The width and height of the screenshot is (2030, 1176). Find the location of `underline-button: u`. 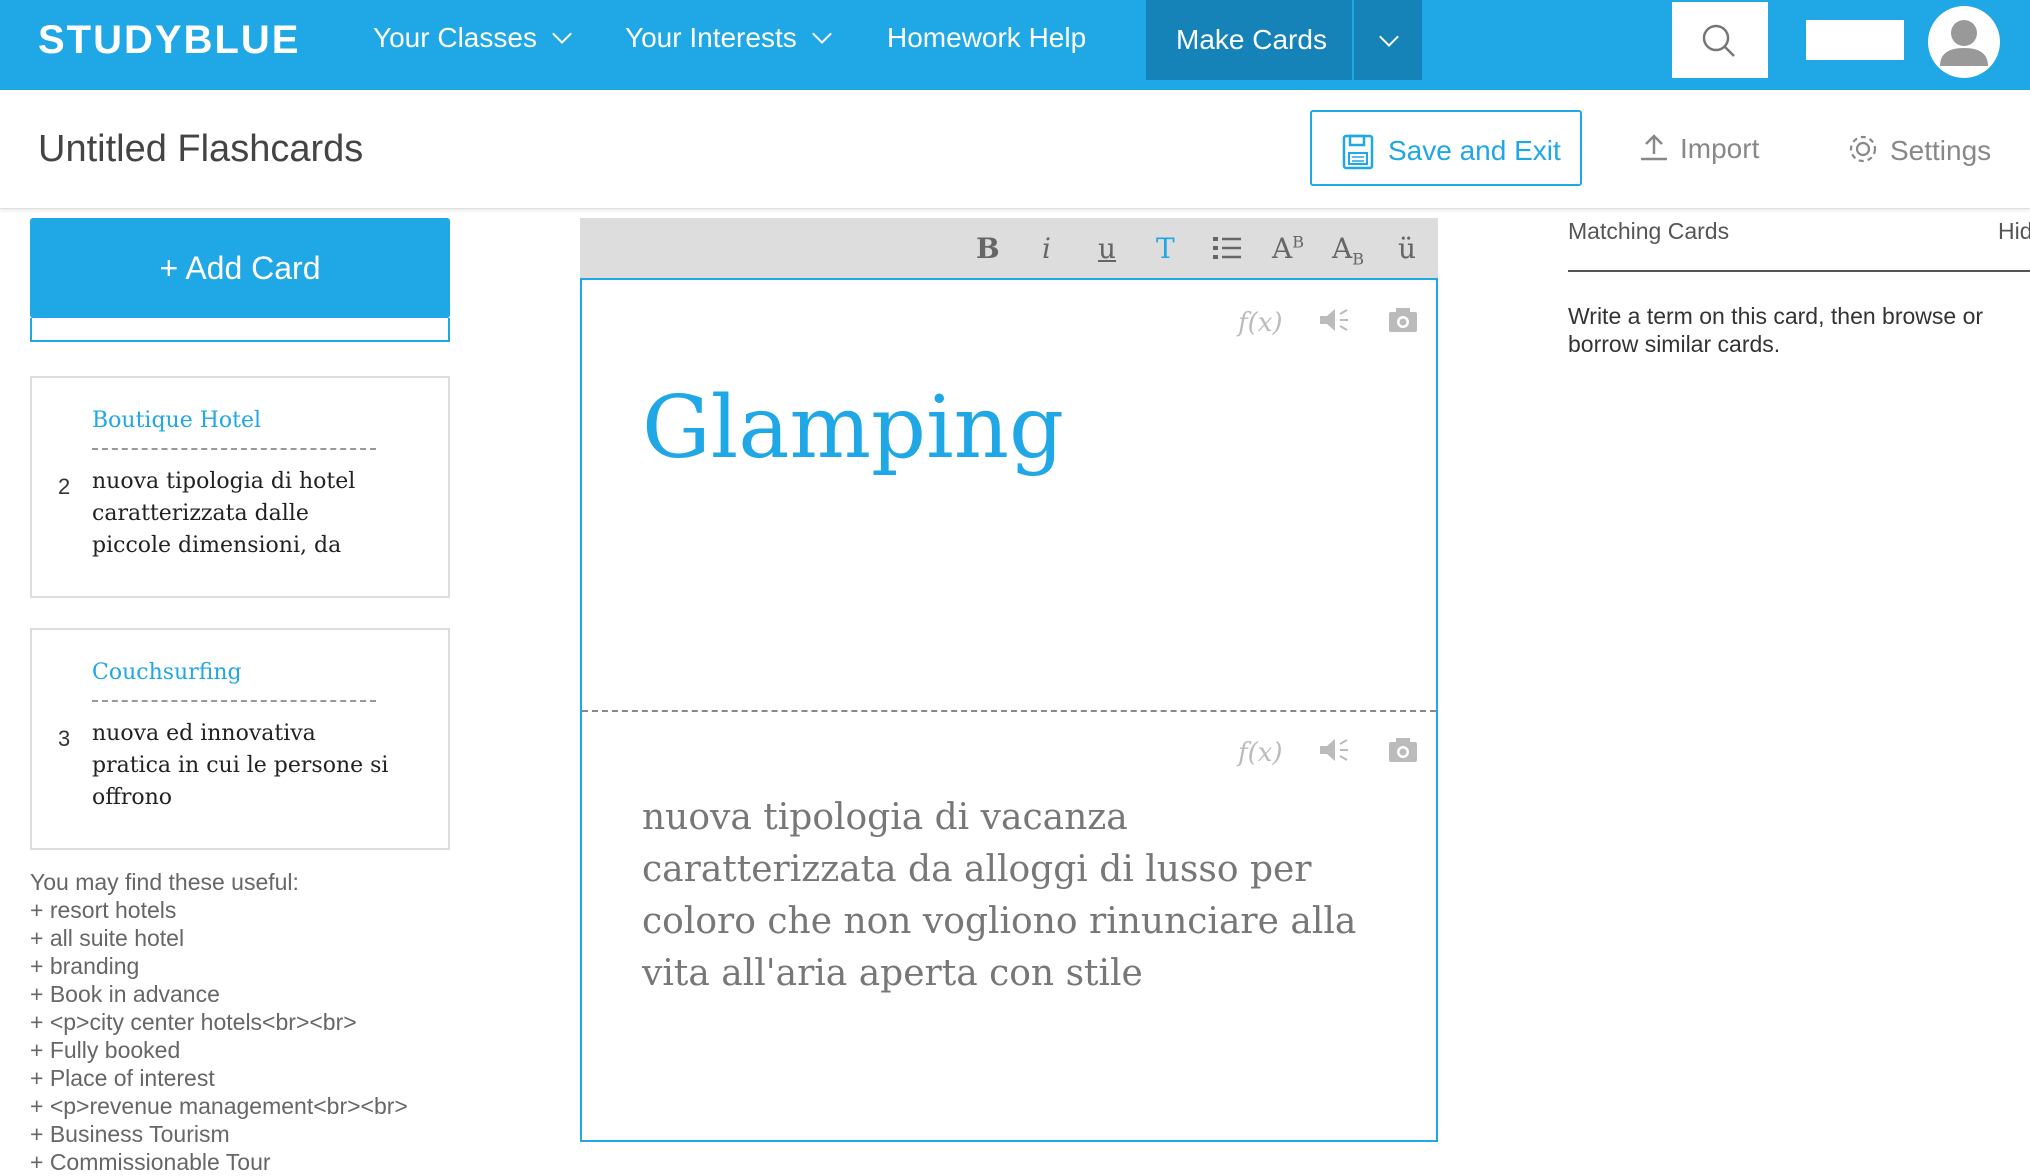

underline-button: u is located at coordinates (1107, 248).